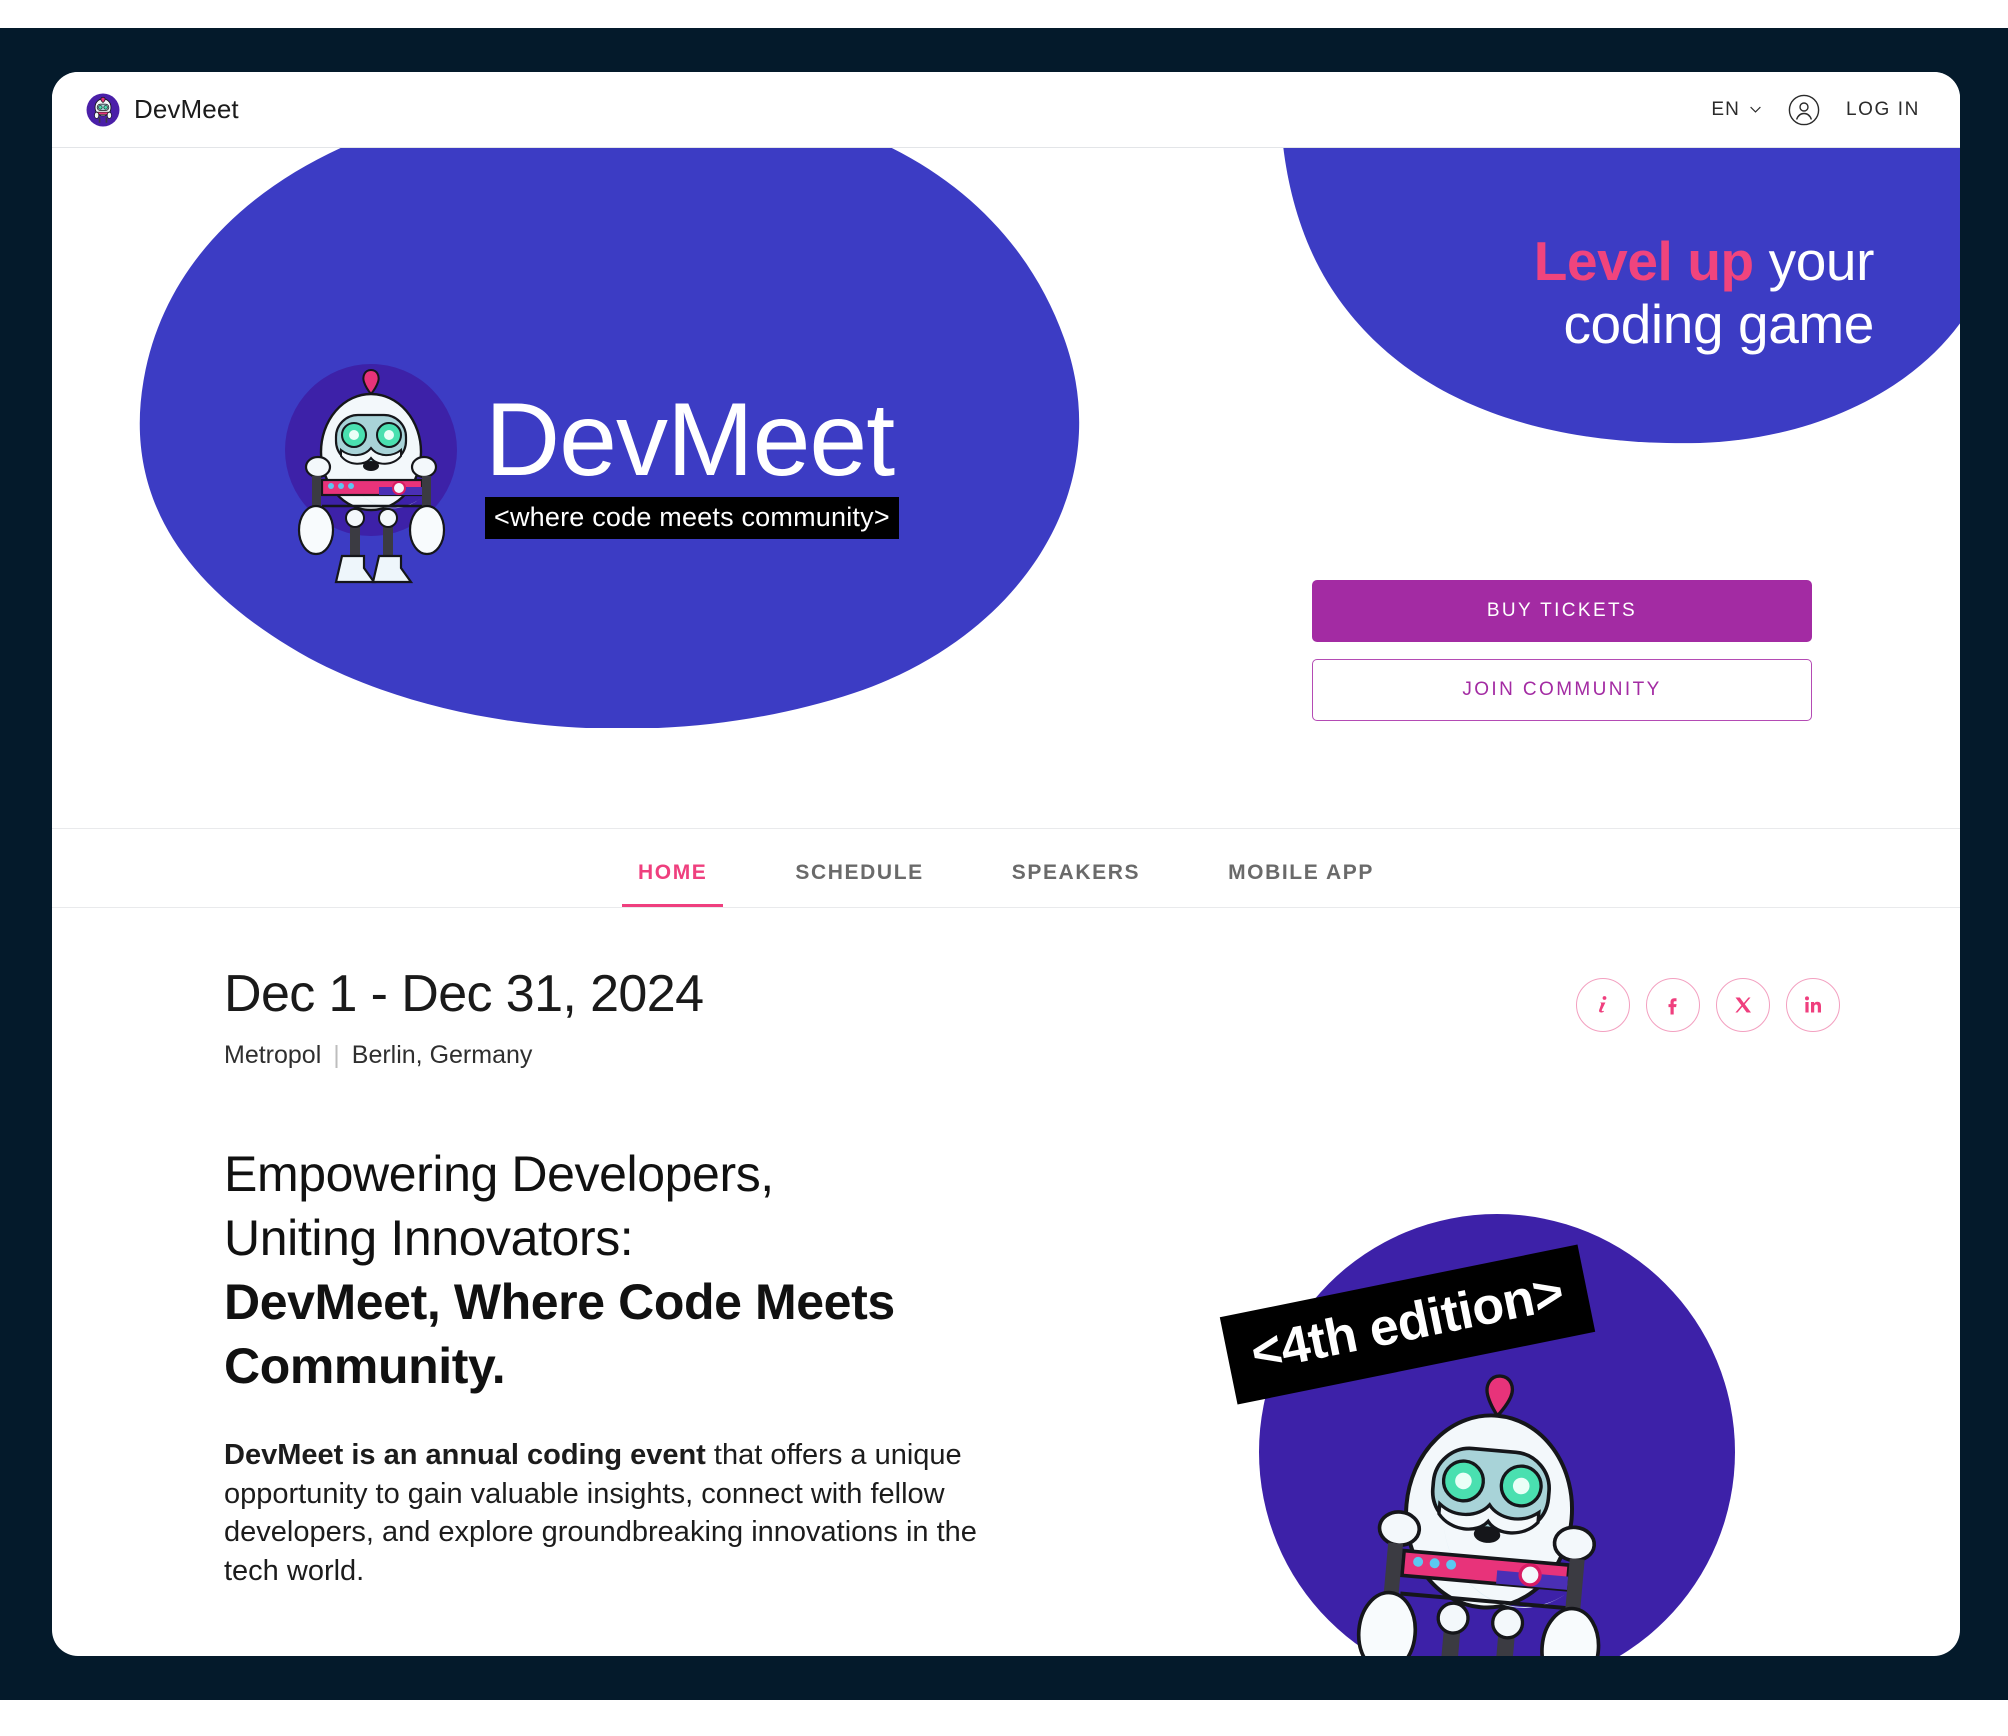  I want to click on venue-location: Berlin, Germany, so click(442, 1055).